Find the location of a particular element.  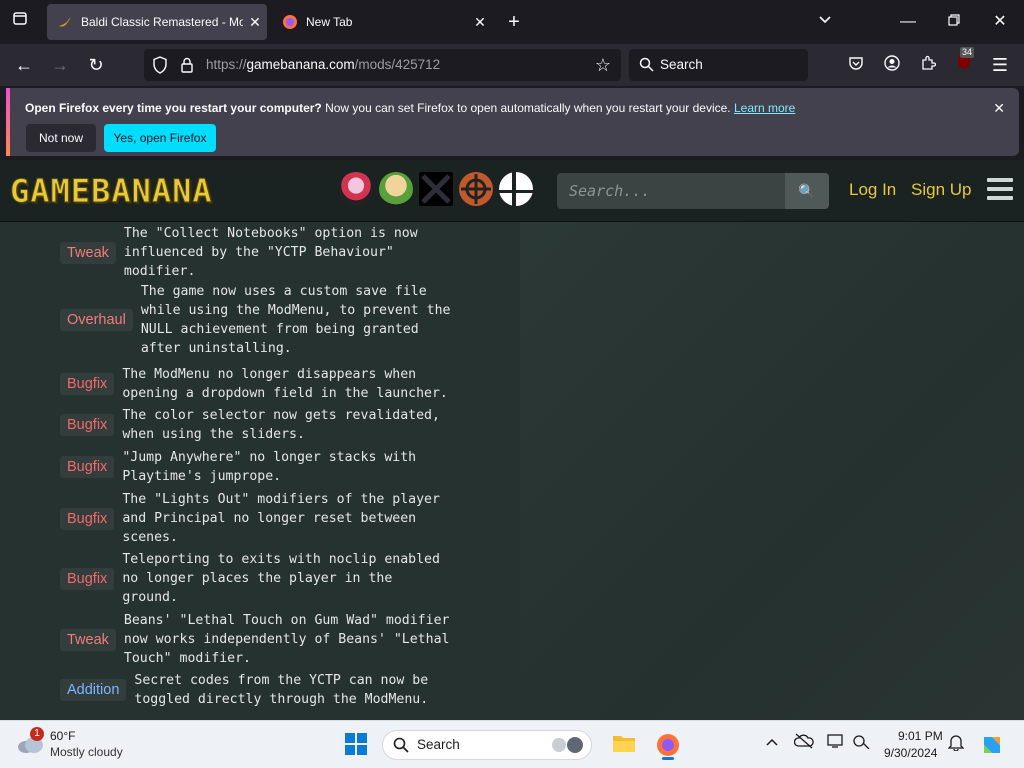

firefox-icon is located at coordinates (290, 22).